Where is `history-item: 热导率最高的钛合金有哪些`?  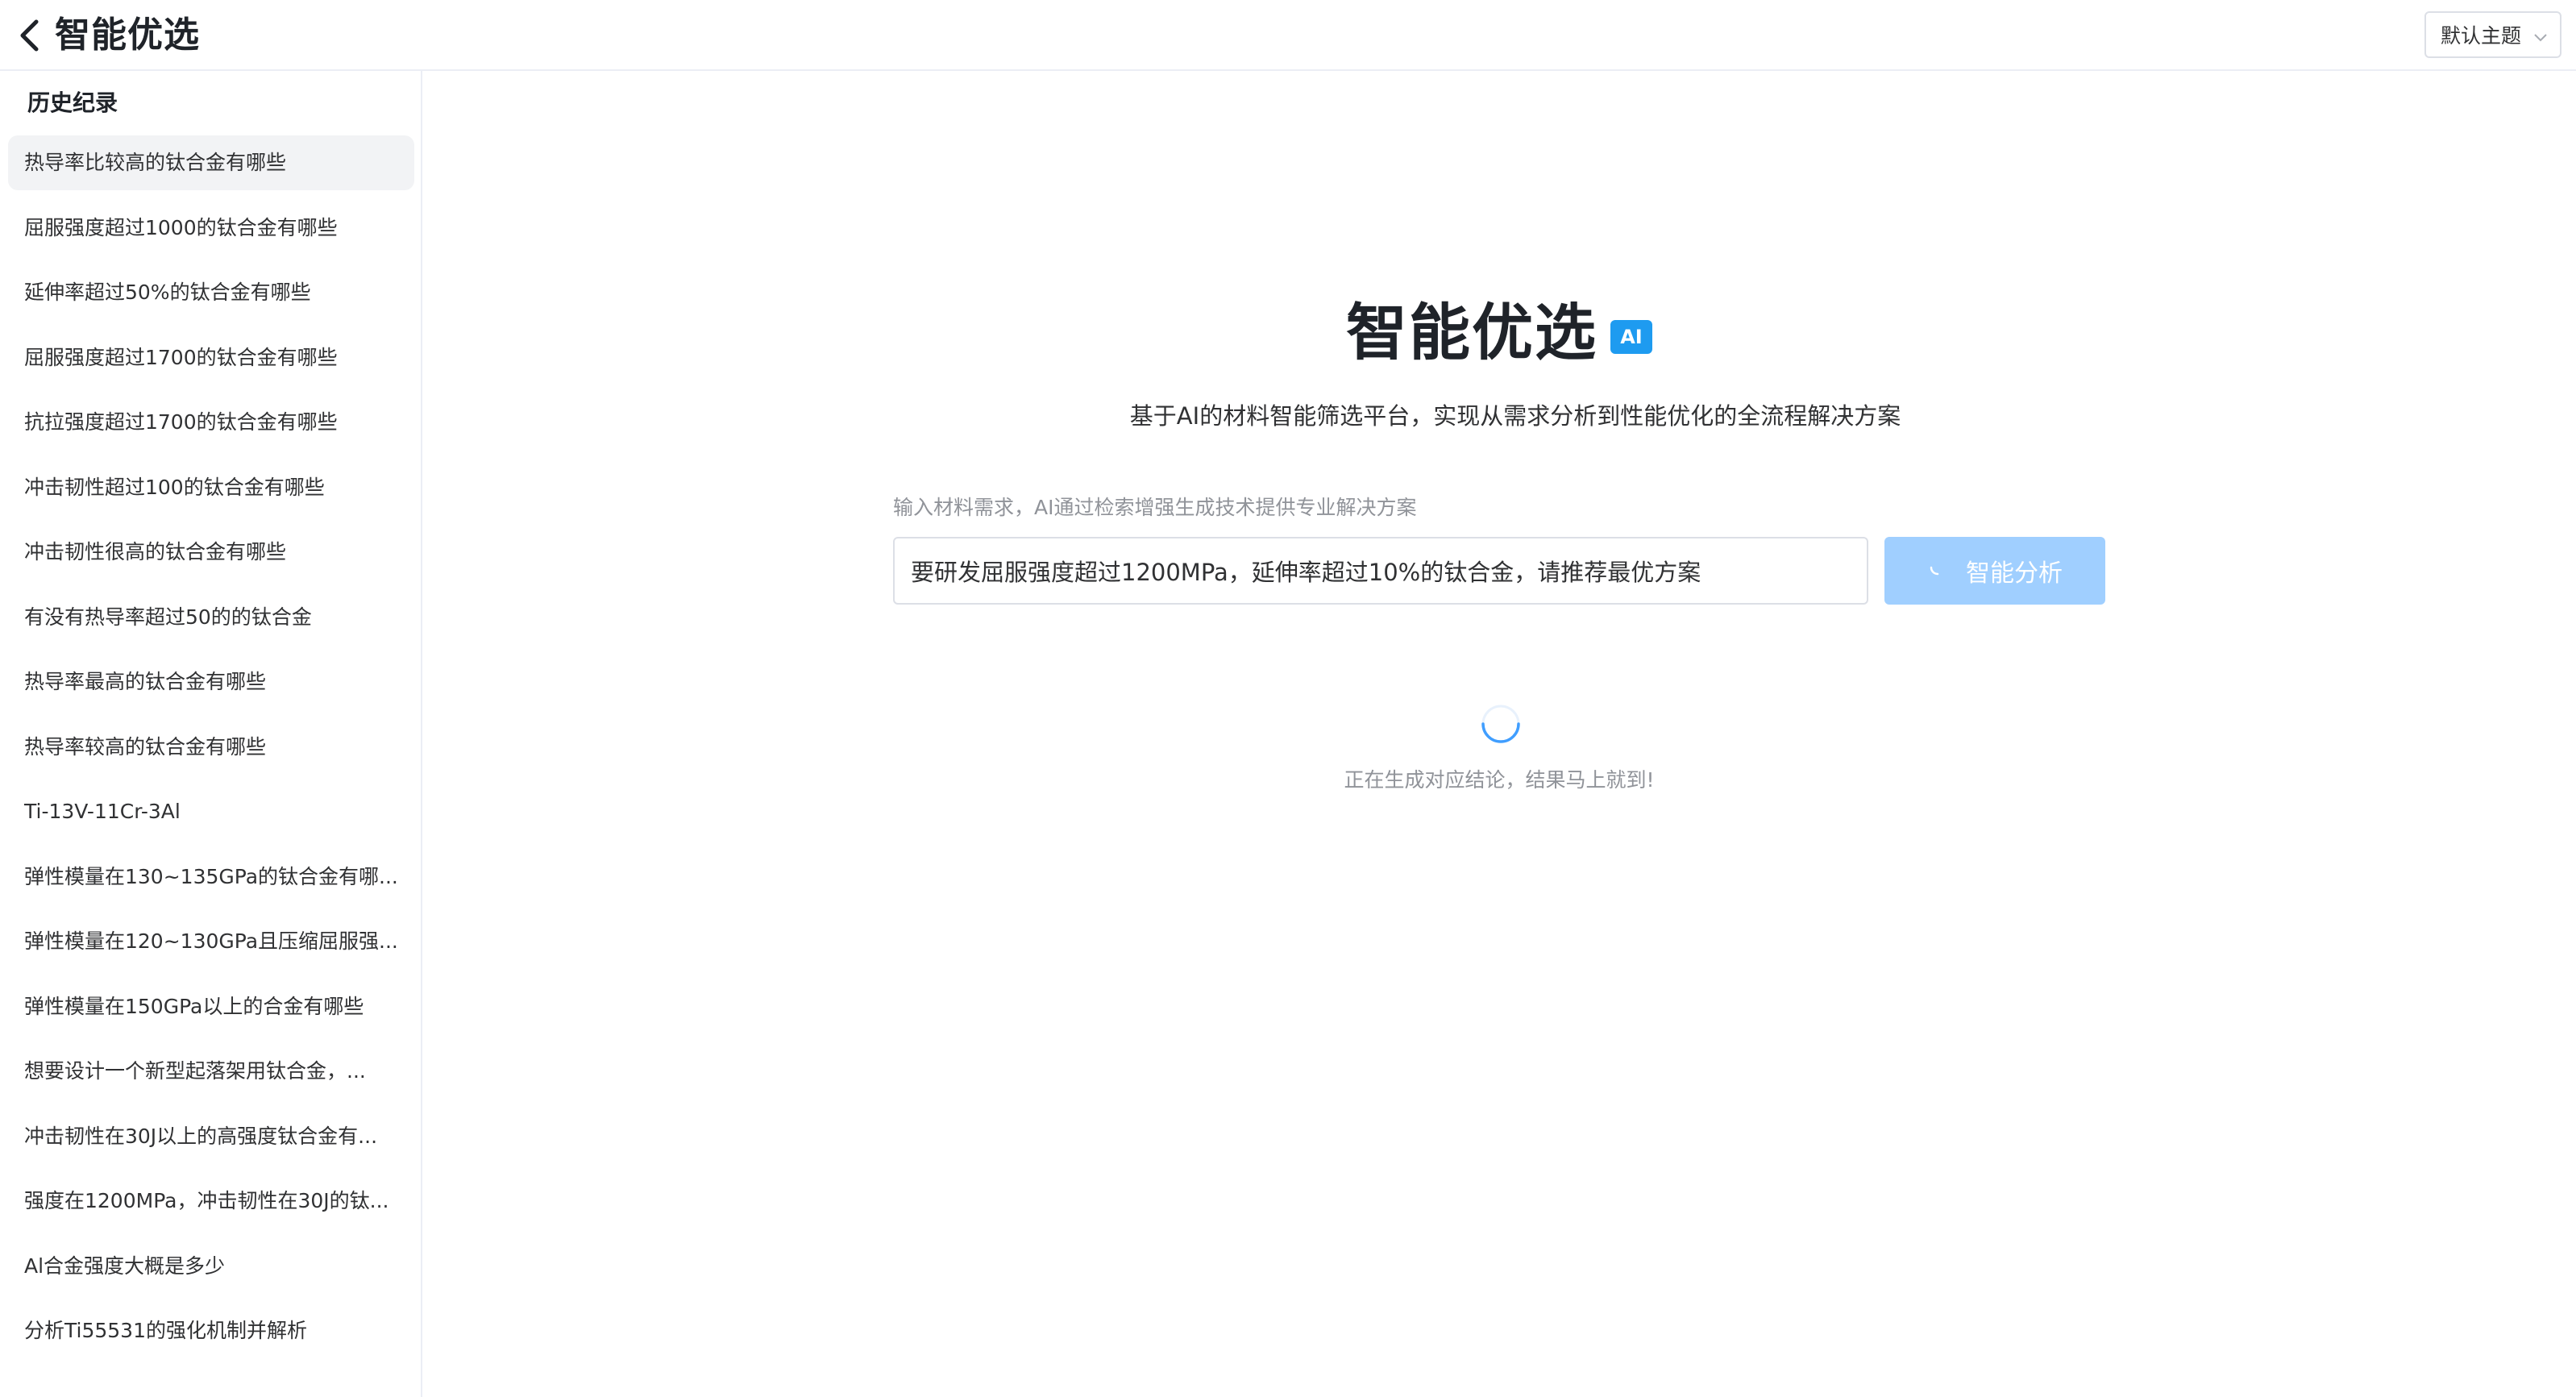 history-item: 热导率最高的钛合金有哪些 is located at coordinates (211, 682).